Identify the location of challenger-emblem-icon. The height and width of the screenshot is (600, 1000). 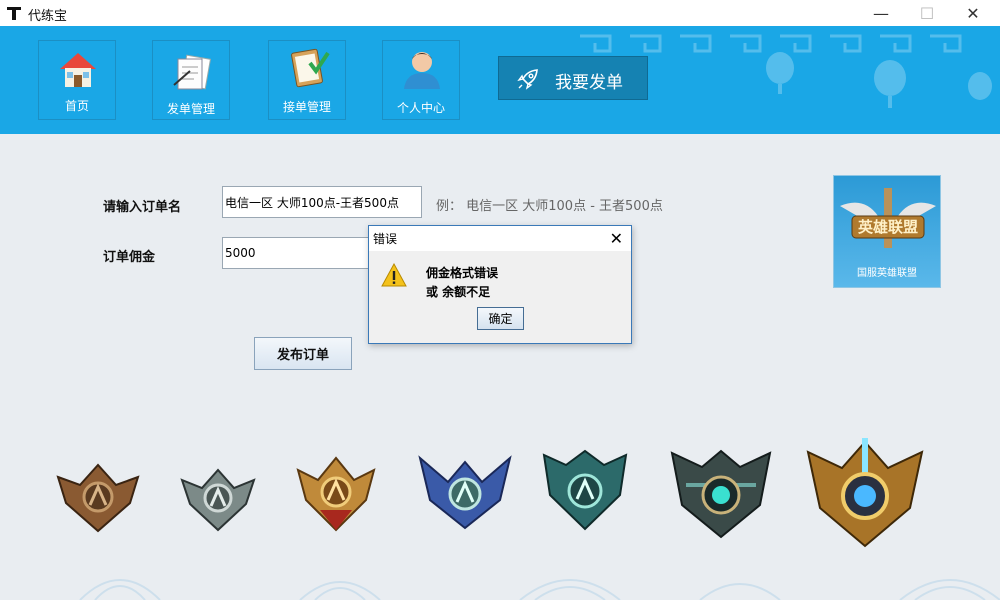
(865, 493).